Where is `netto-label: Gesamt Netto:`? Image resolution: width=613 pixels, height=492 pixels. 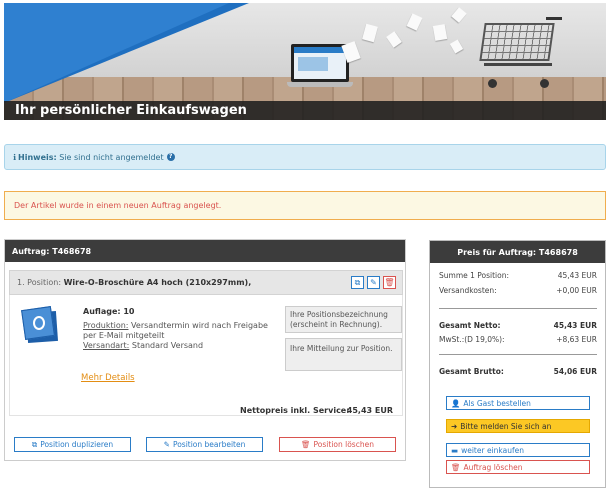
netto-label: Gesamt Netto: is located at coordinates (470, 325).